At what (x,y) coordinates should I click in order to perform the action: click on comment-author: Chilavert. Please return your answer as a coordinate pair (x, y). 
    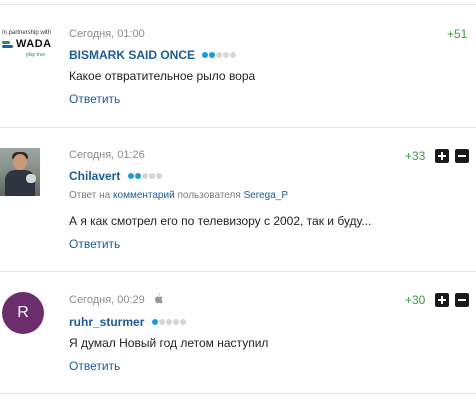
    Looking at the image, I should click on (116, 175).